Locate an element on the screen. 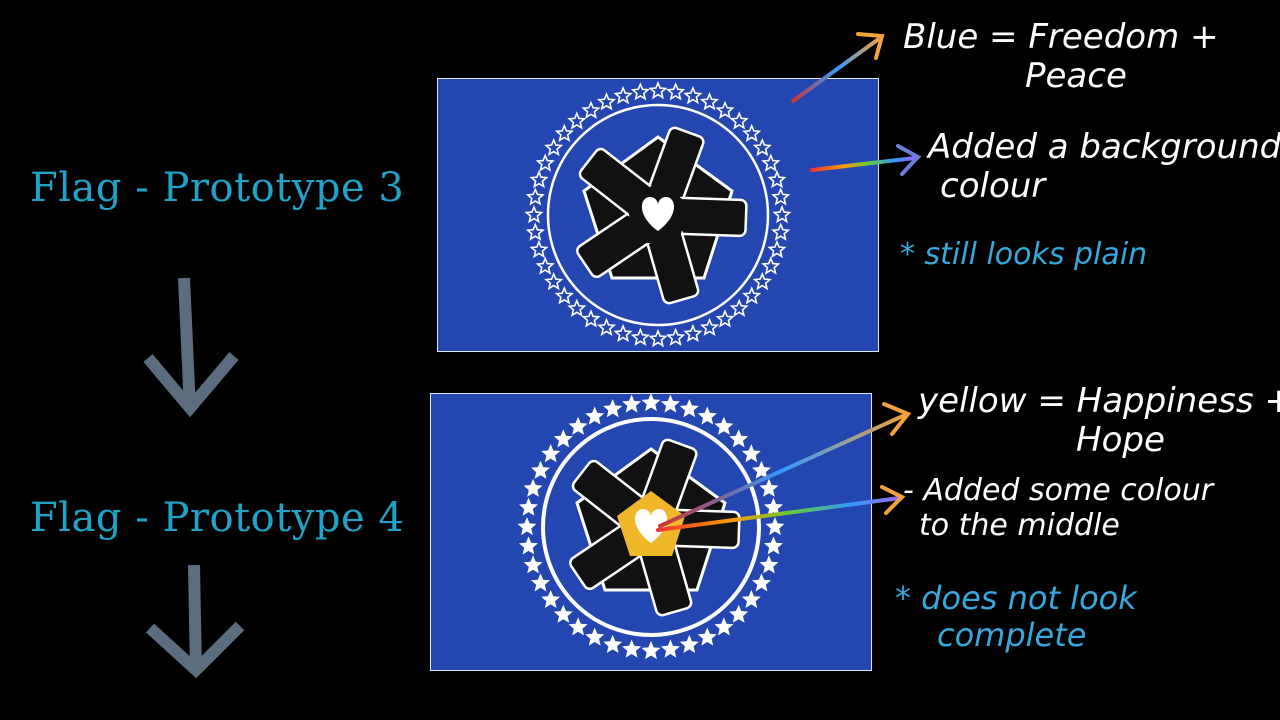 The height and width of the screenshot is (720, 1280). note-still-plain: * still looks plain is located at coordinates (1024, 255).